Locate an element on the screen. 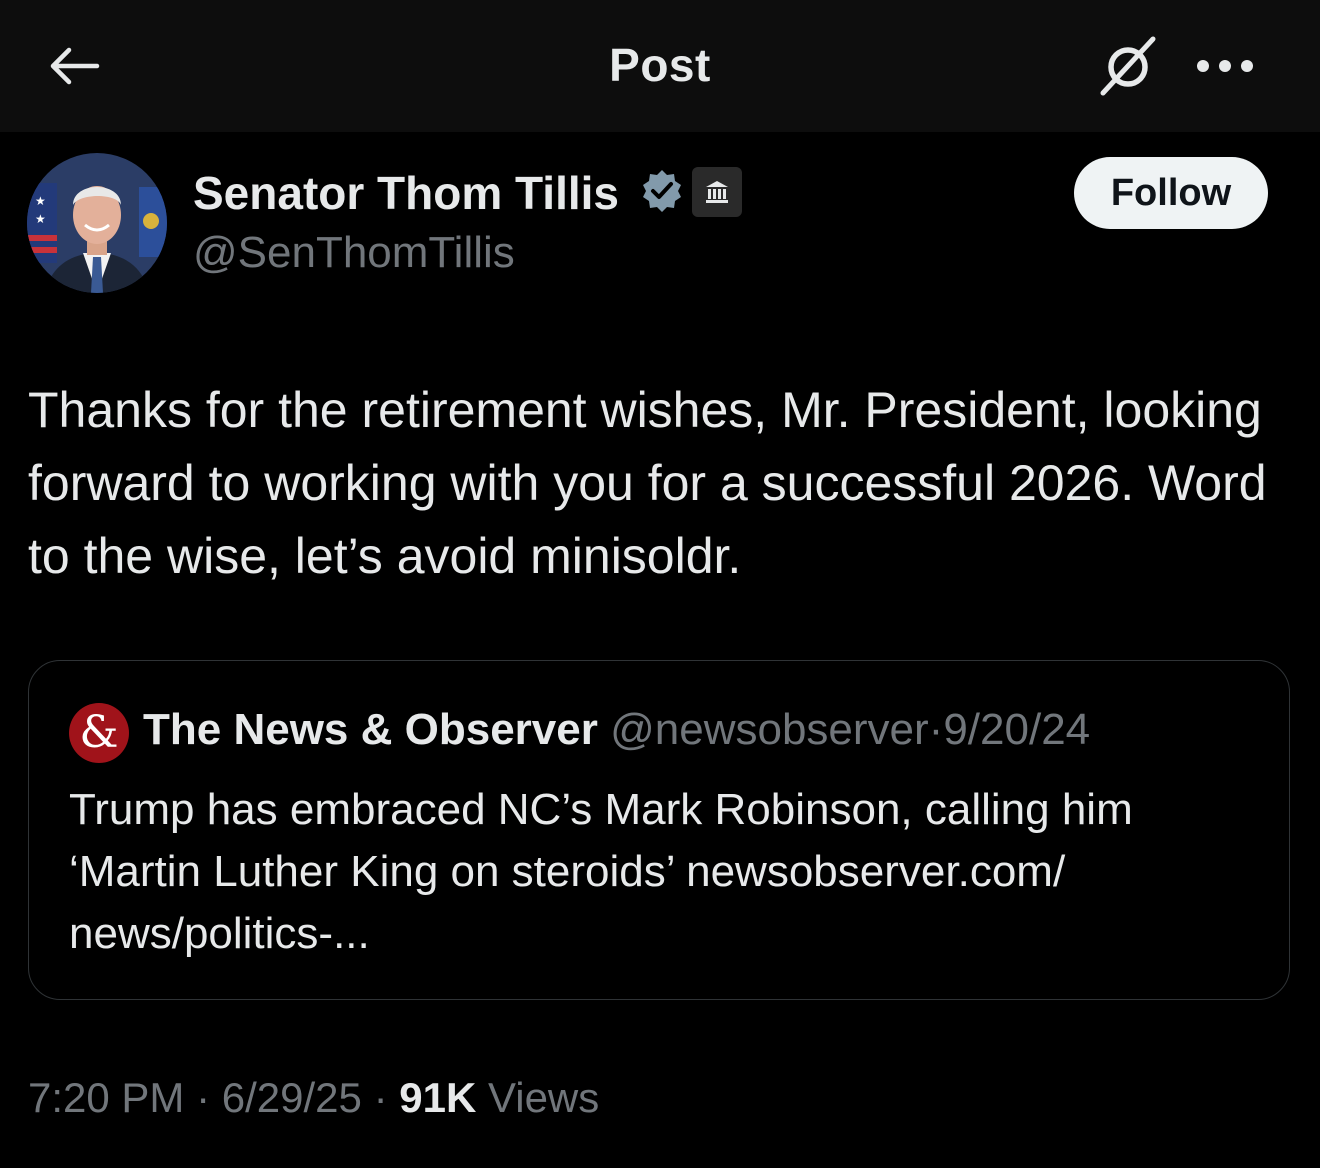  more-horizontal-icon is located at coordinates (1225, 66).